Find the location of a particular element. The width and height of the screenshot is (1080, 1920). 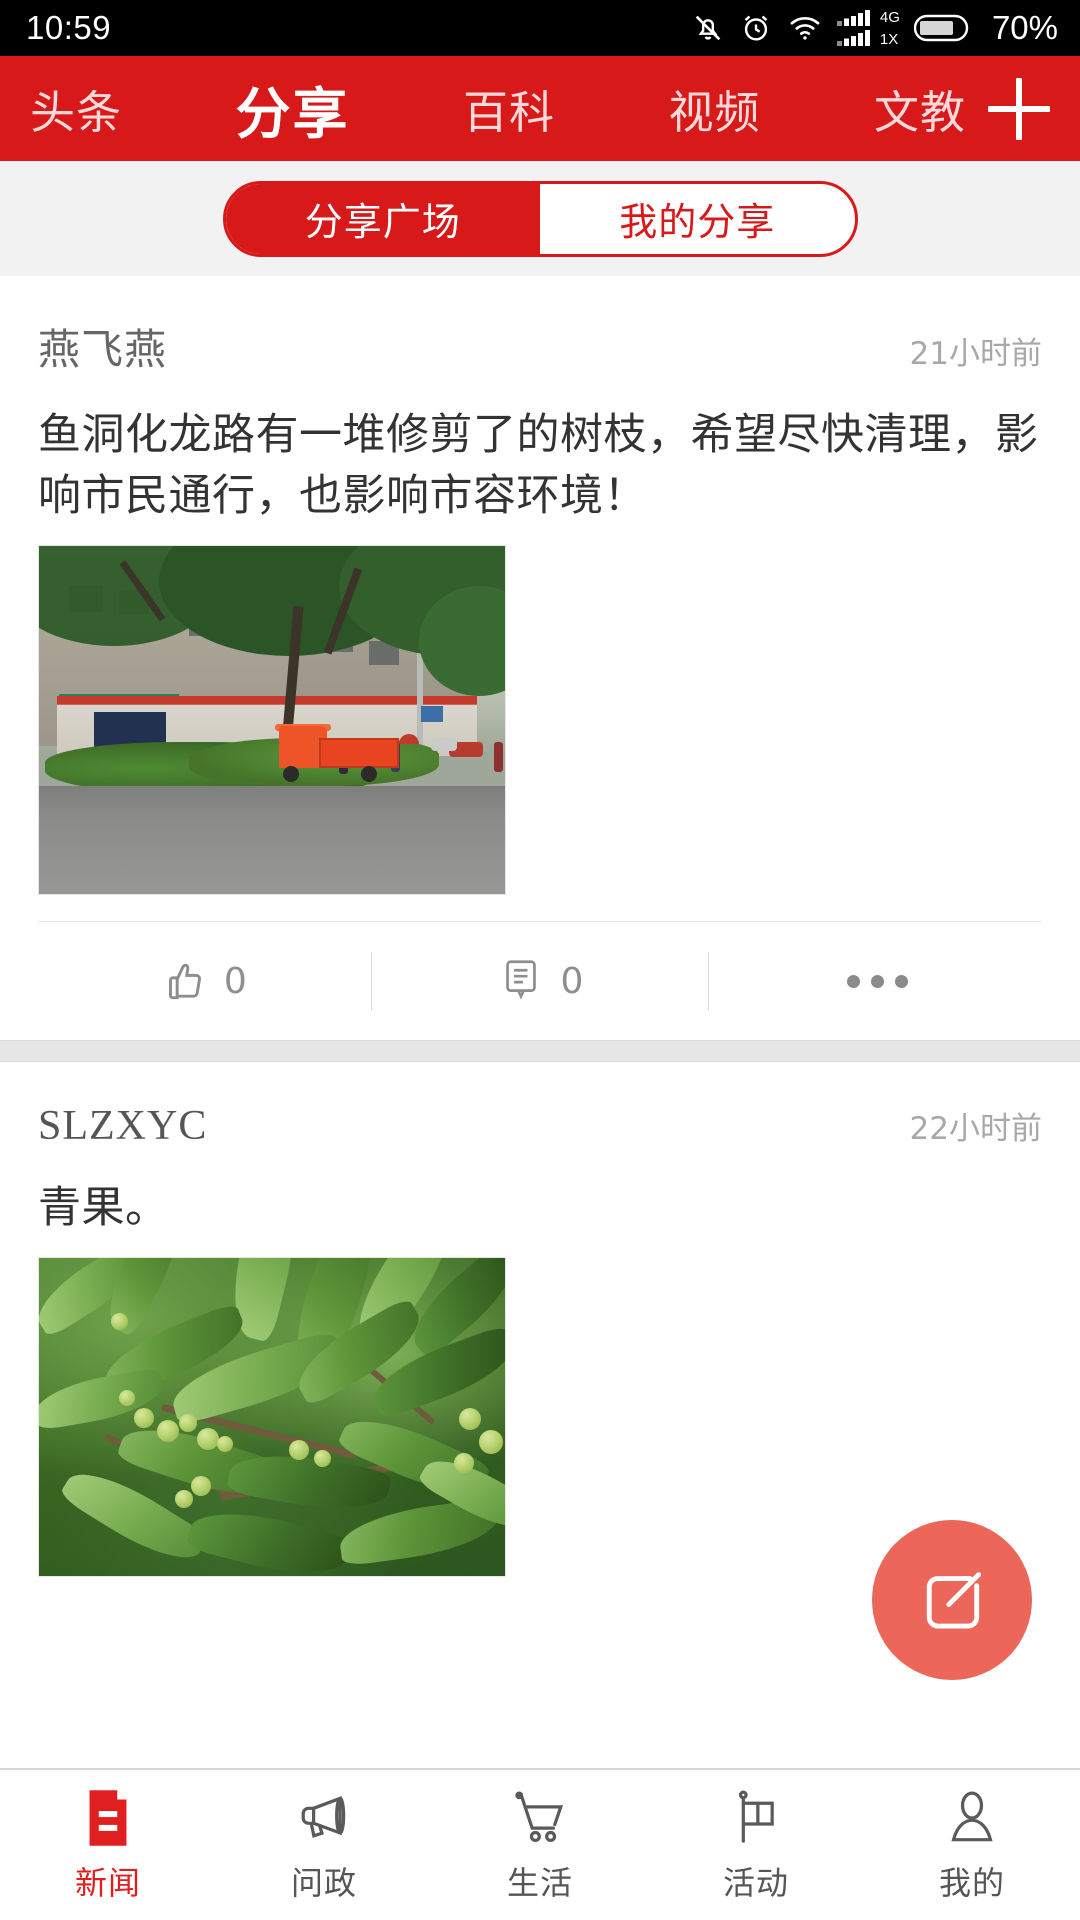

segmented-control: 分享广场 我的分享 is located at coordinates (540, 218).